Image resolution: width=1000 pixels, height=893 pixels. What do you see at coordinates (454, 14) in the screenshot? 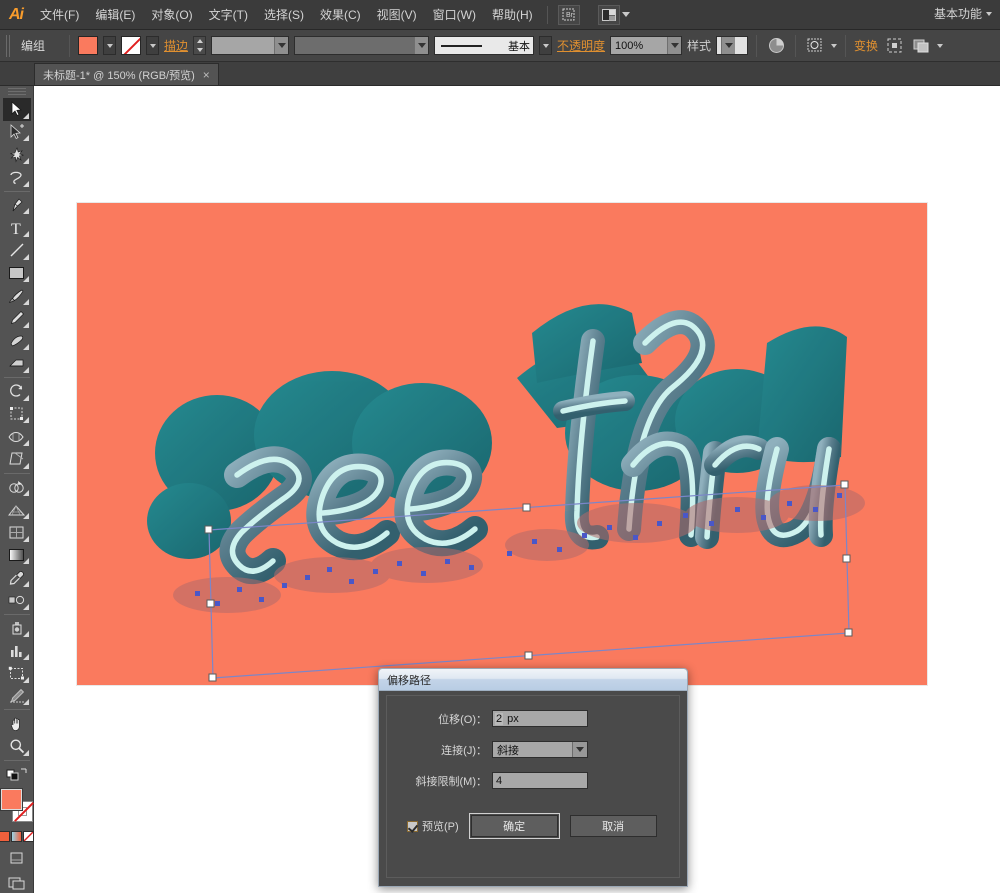
I see `menu-window: 窗口(W)` at bounding box center [454, 14].